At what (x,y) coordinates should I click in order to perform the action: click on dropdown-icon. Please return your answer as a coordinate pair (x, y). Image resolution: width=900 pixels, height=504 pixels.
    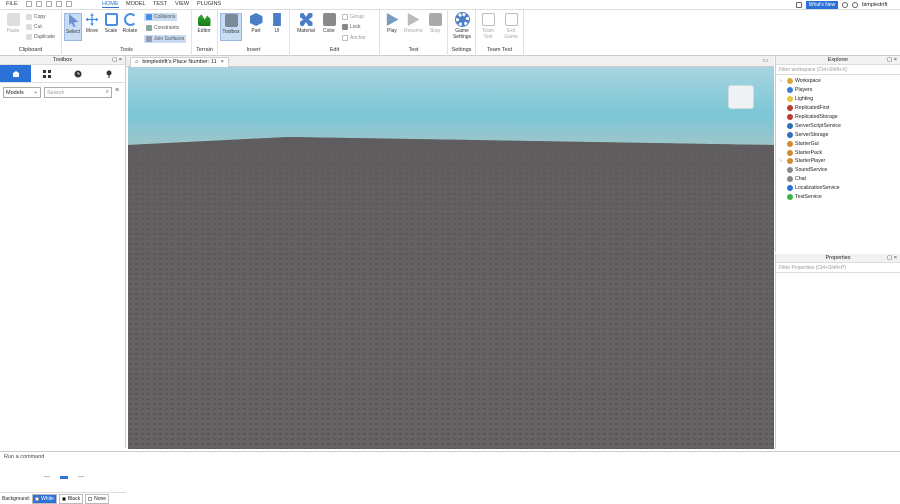
    Looking at the image, I should click on (69, 4).